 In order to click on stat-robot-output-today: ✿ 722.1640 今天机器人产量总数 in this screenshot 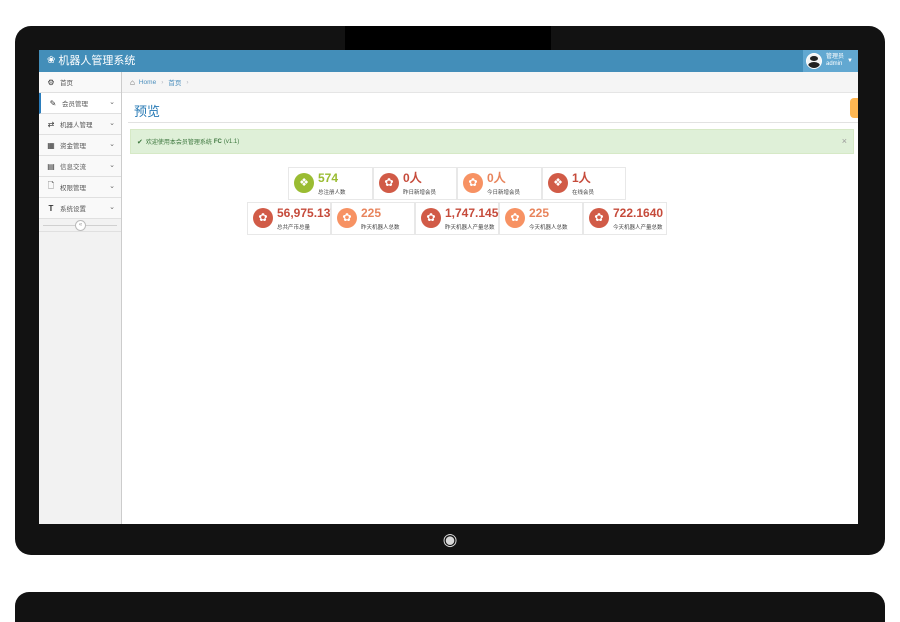, I will do `click(625, 218)`.